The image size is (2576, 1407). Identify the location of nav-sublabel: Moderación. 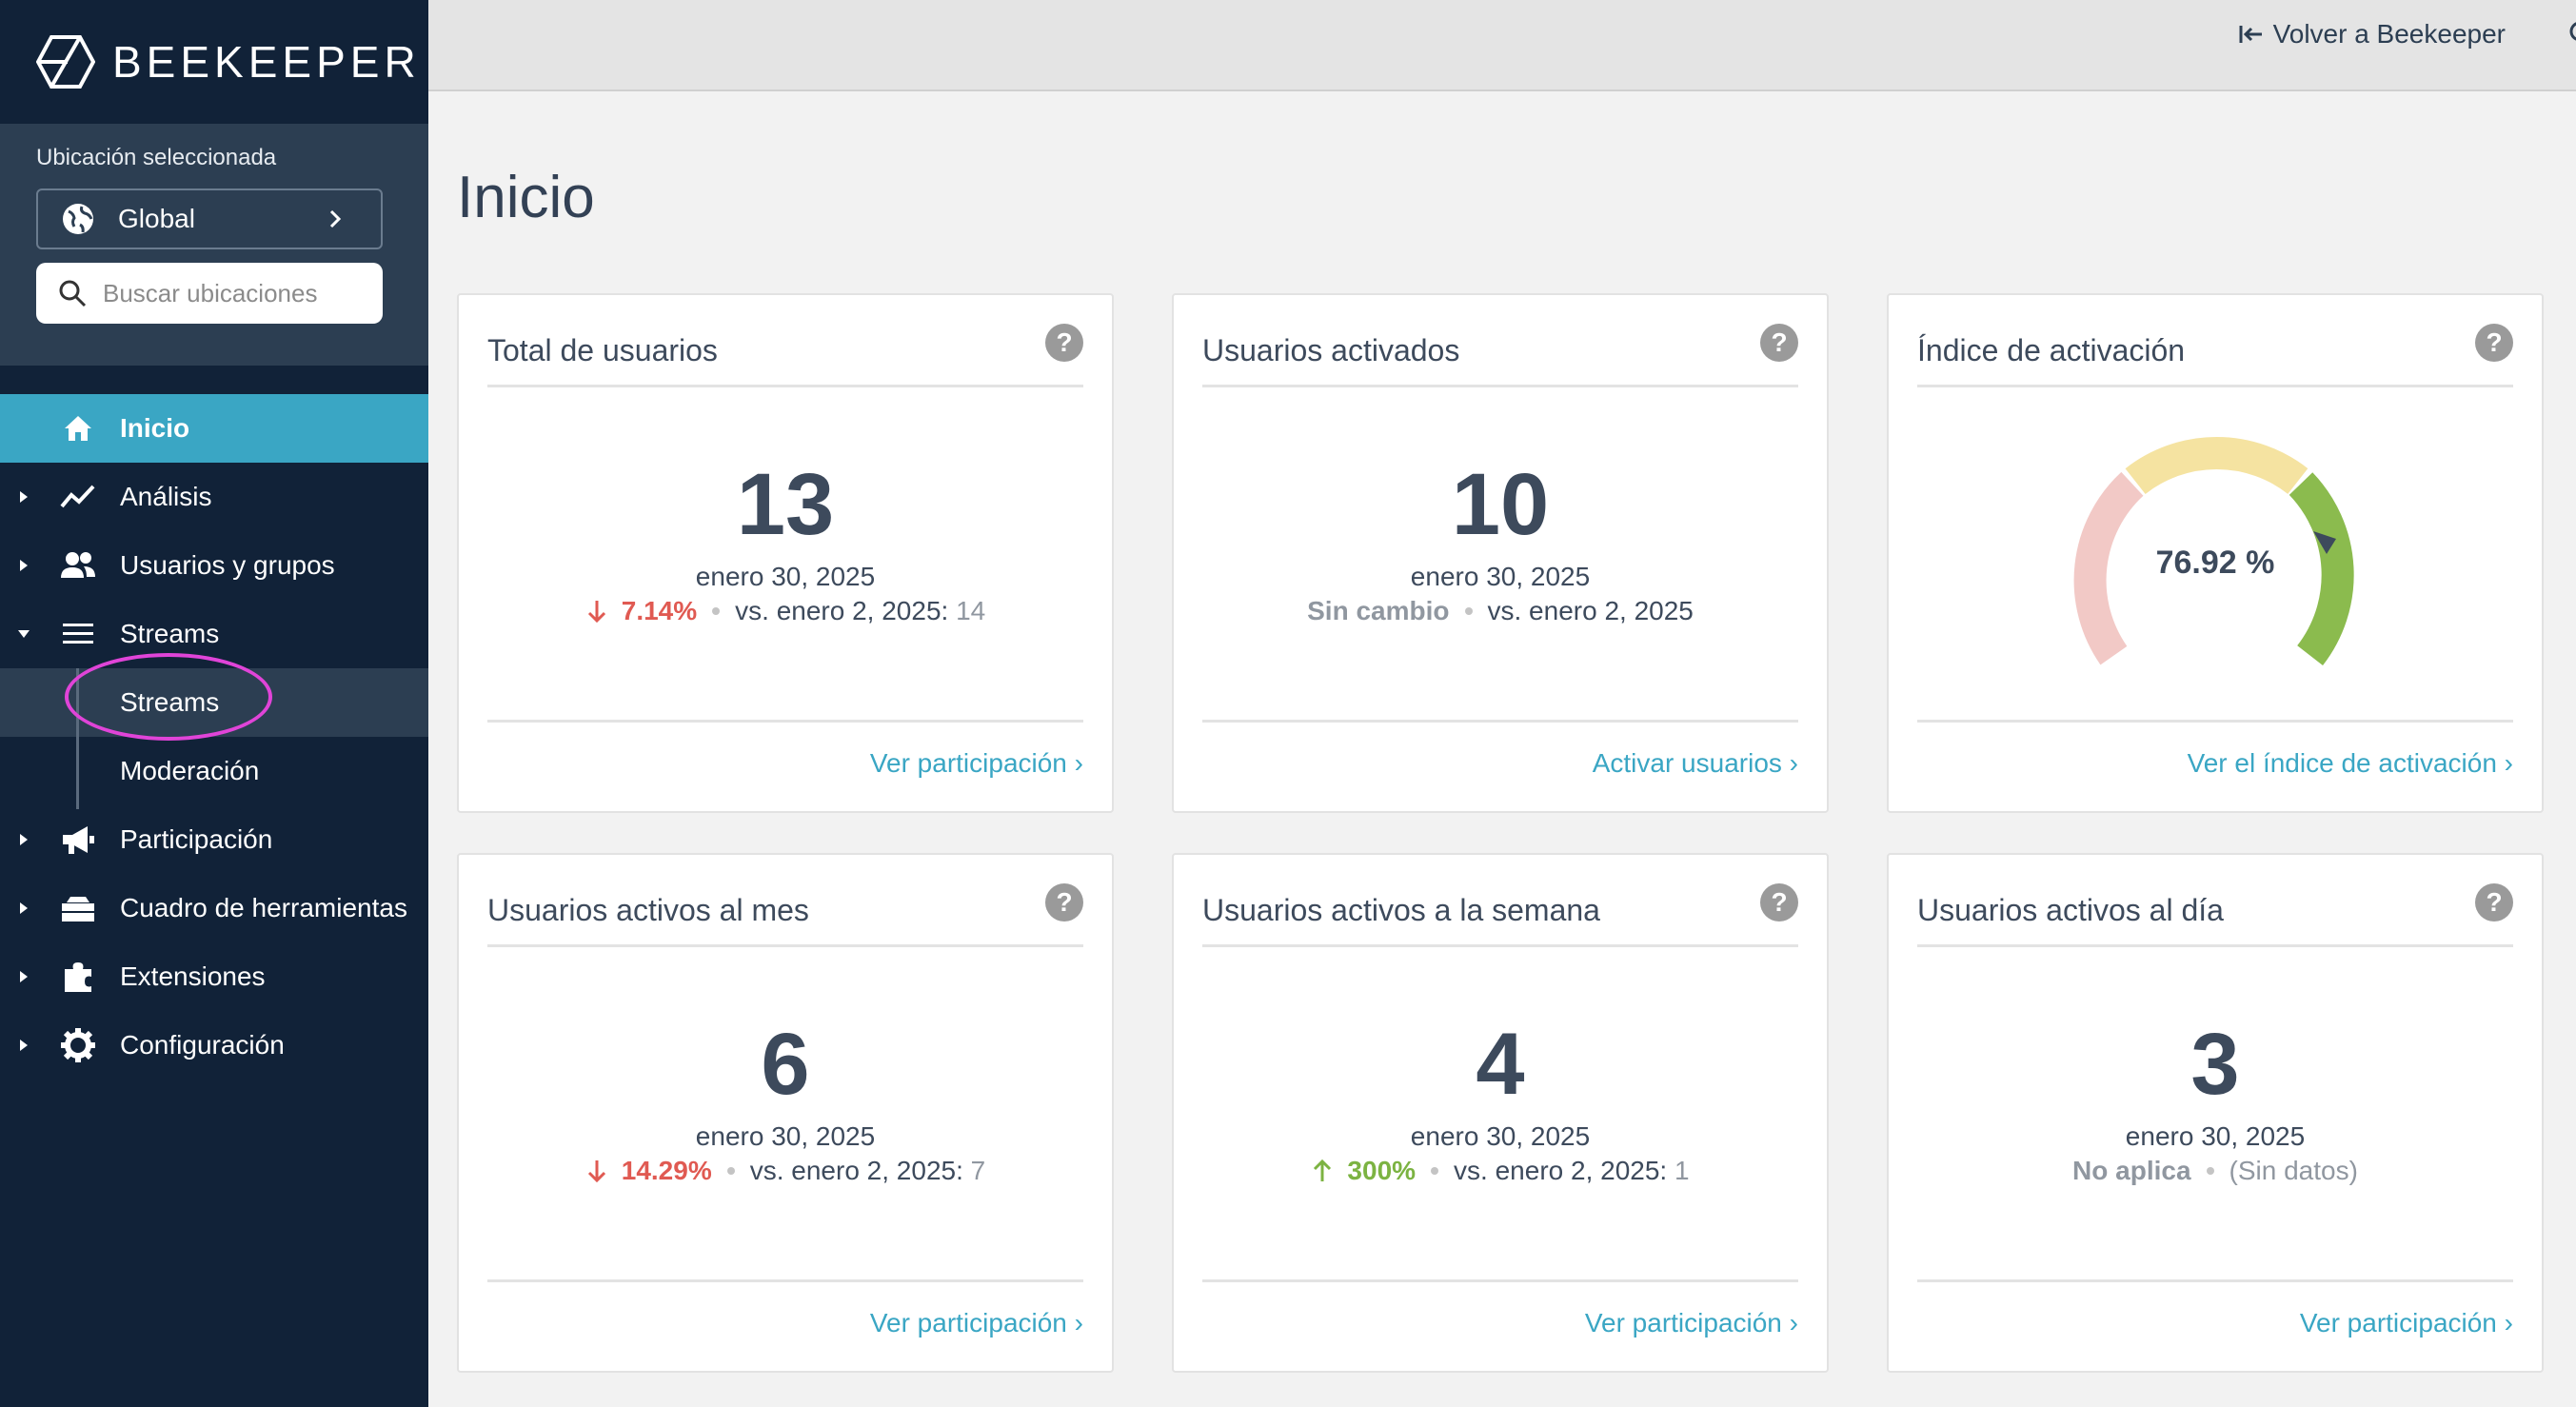
(190, 770).